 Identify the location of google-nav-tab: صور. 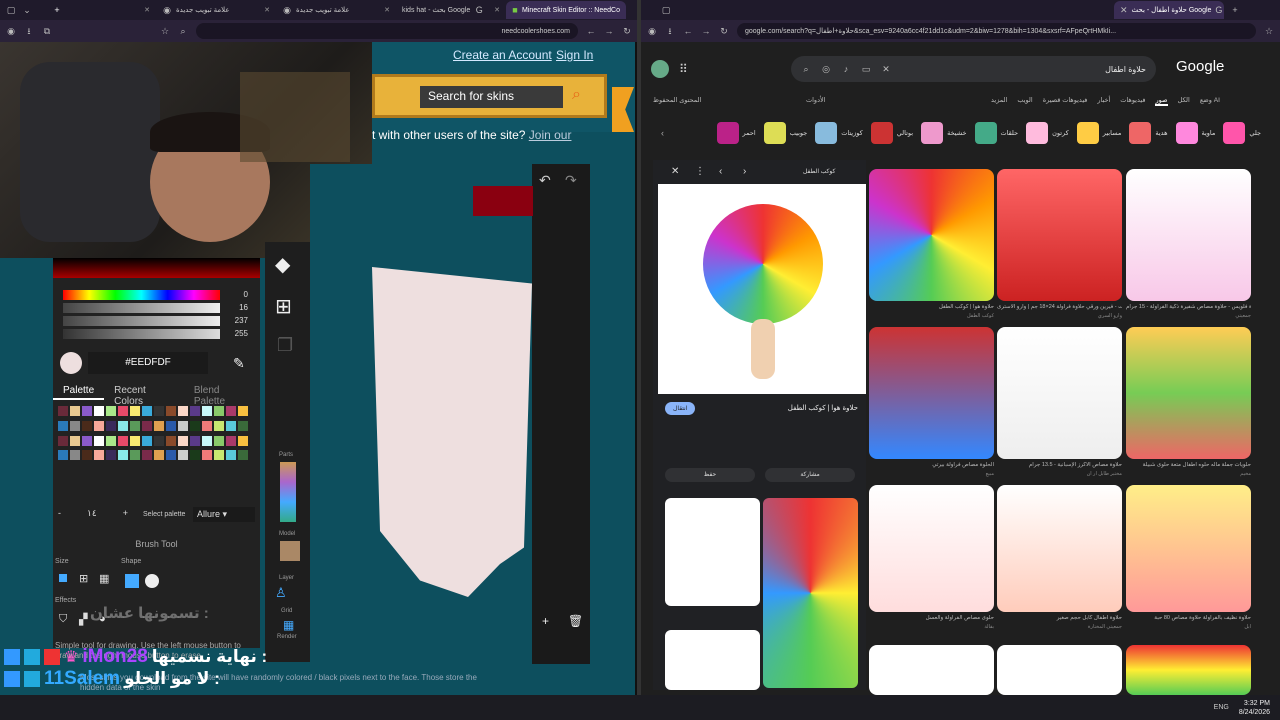
(1161, 101).